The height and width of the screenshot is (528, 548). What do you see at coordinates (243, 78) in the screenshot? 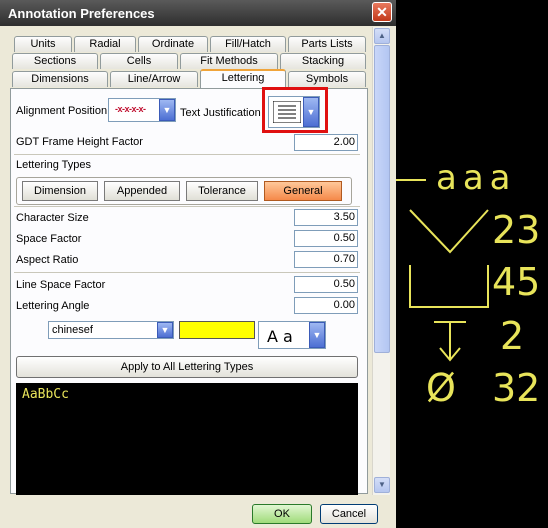
I see `tab-lettering: Lettering` at bounding box center [243, 78].